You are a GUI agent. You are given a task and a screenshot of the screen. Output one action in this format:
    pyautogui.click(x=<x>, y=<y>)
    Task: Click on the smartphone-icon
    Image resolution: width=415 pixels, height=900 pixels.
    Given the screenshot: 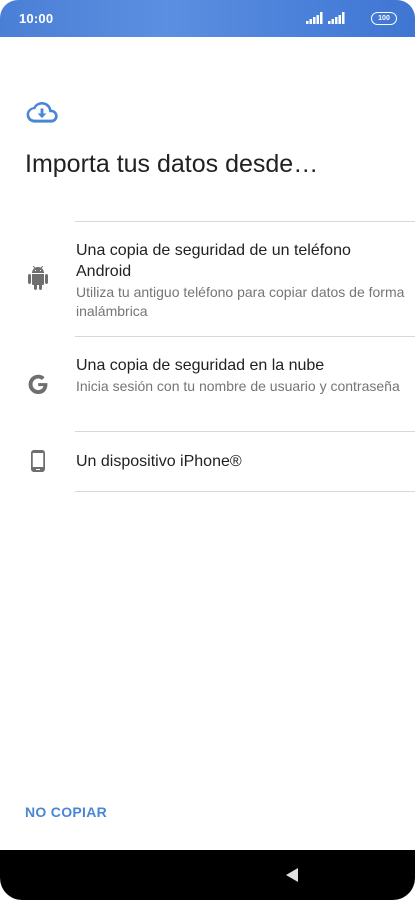 What is the action you would take?
    pyautogui.click(x=38, y=461)
    